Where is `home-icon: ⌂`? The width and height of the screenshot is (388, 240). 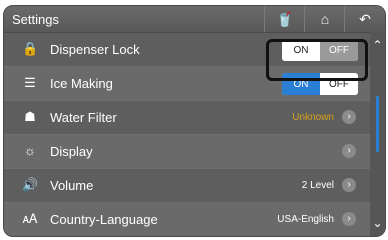 home-icon: ⌂ is located at coordinates (325, 19).